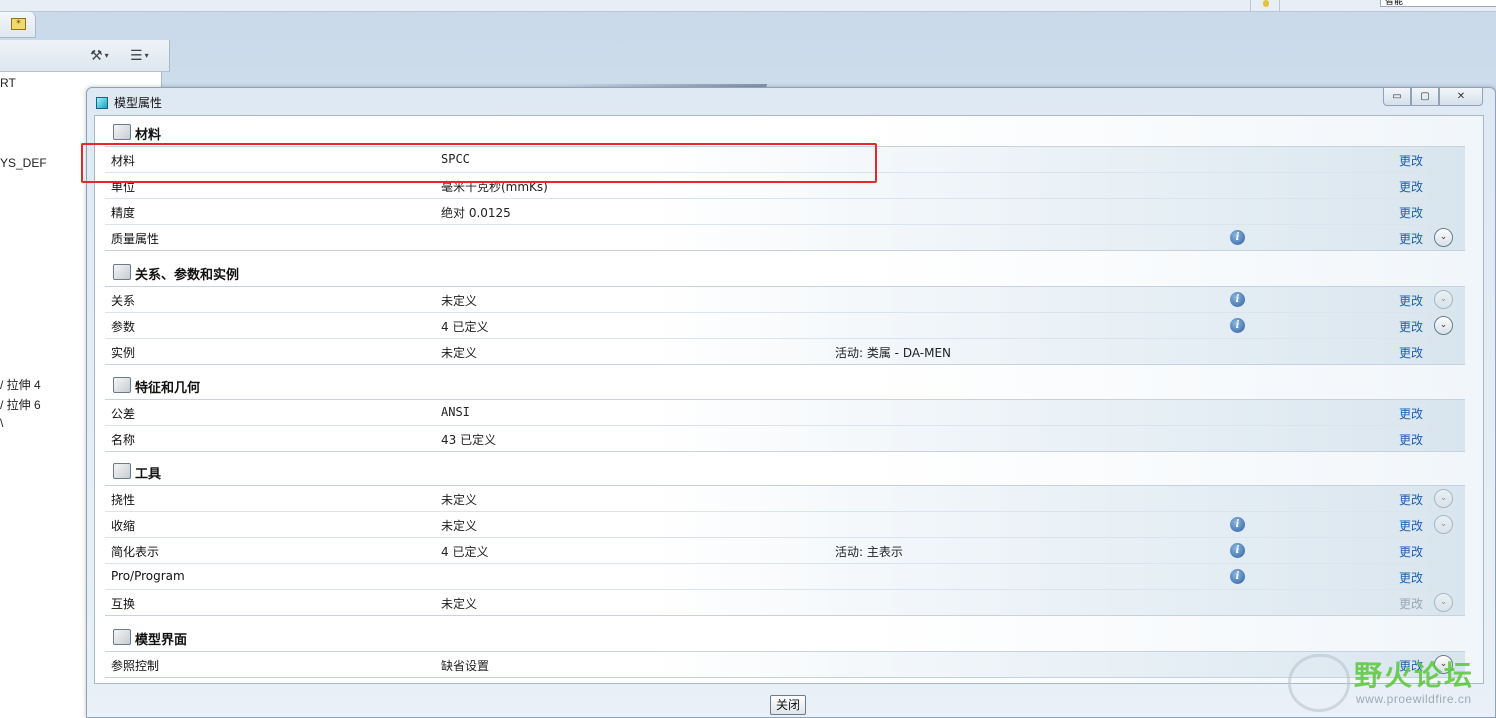 Image resolution: width=1496 pixels, height=718 pixels. Describe the element at coordinates (168, 388) in the screenshot. I see `section-title: 特征和几何` at that location.